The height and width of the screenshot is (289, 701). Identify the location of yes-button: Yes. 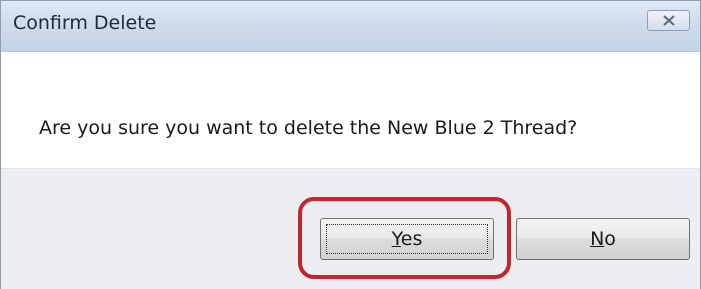
(407, 239).